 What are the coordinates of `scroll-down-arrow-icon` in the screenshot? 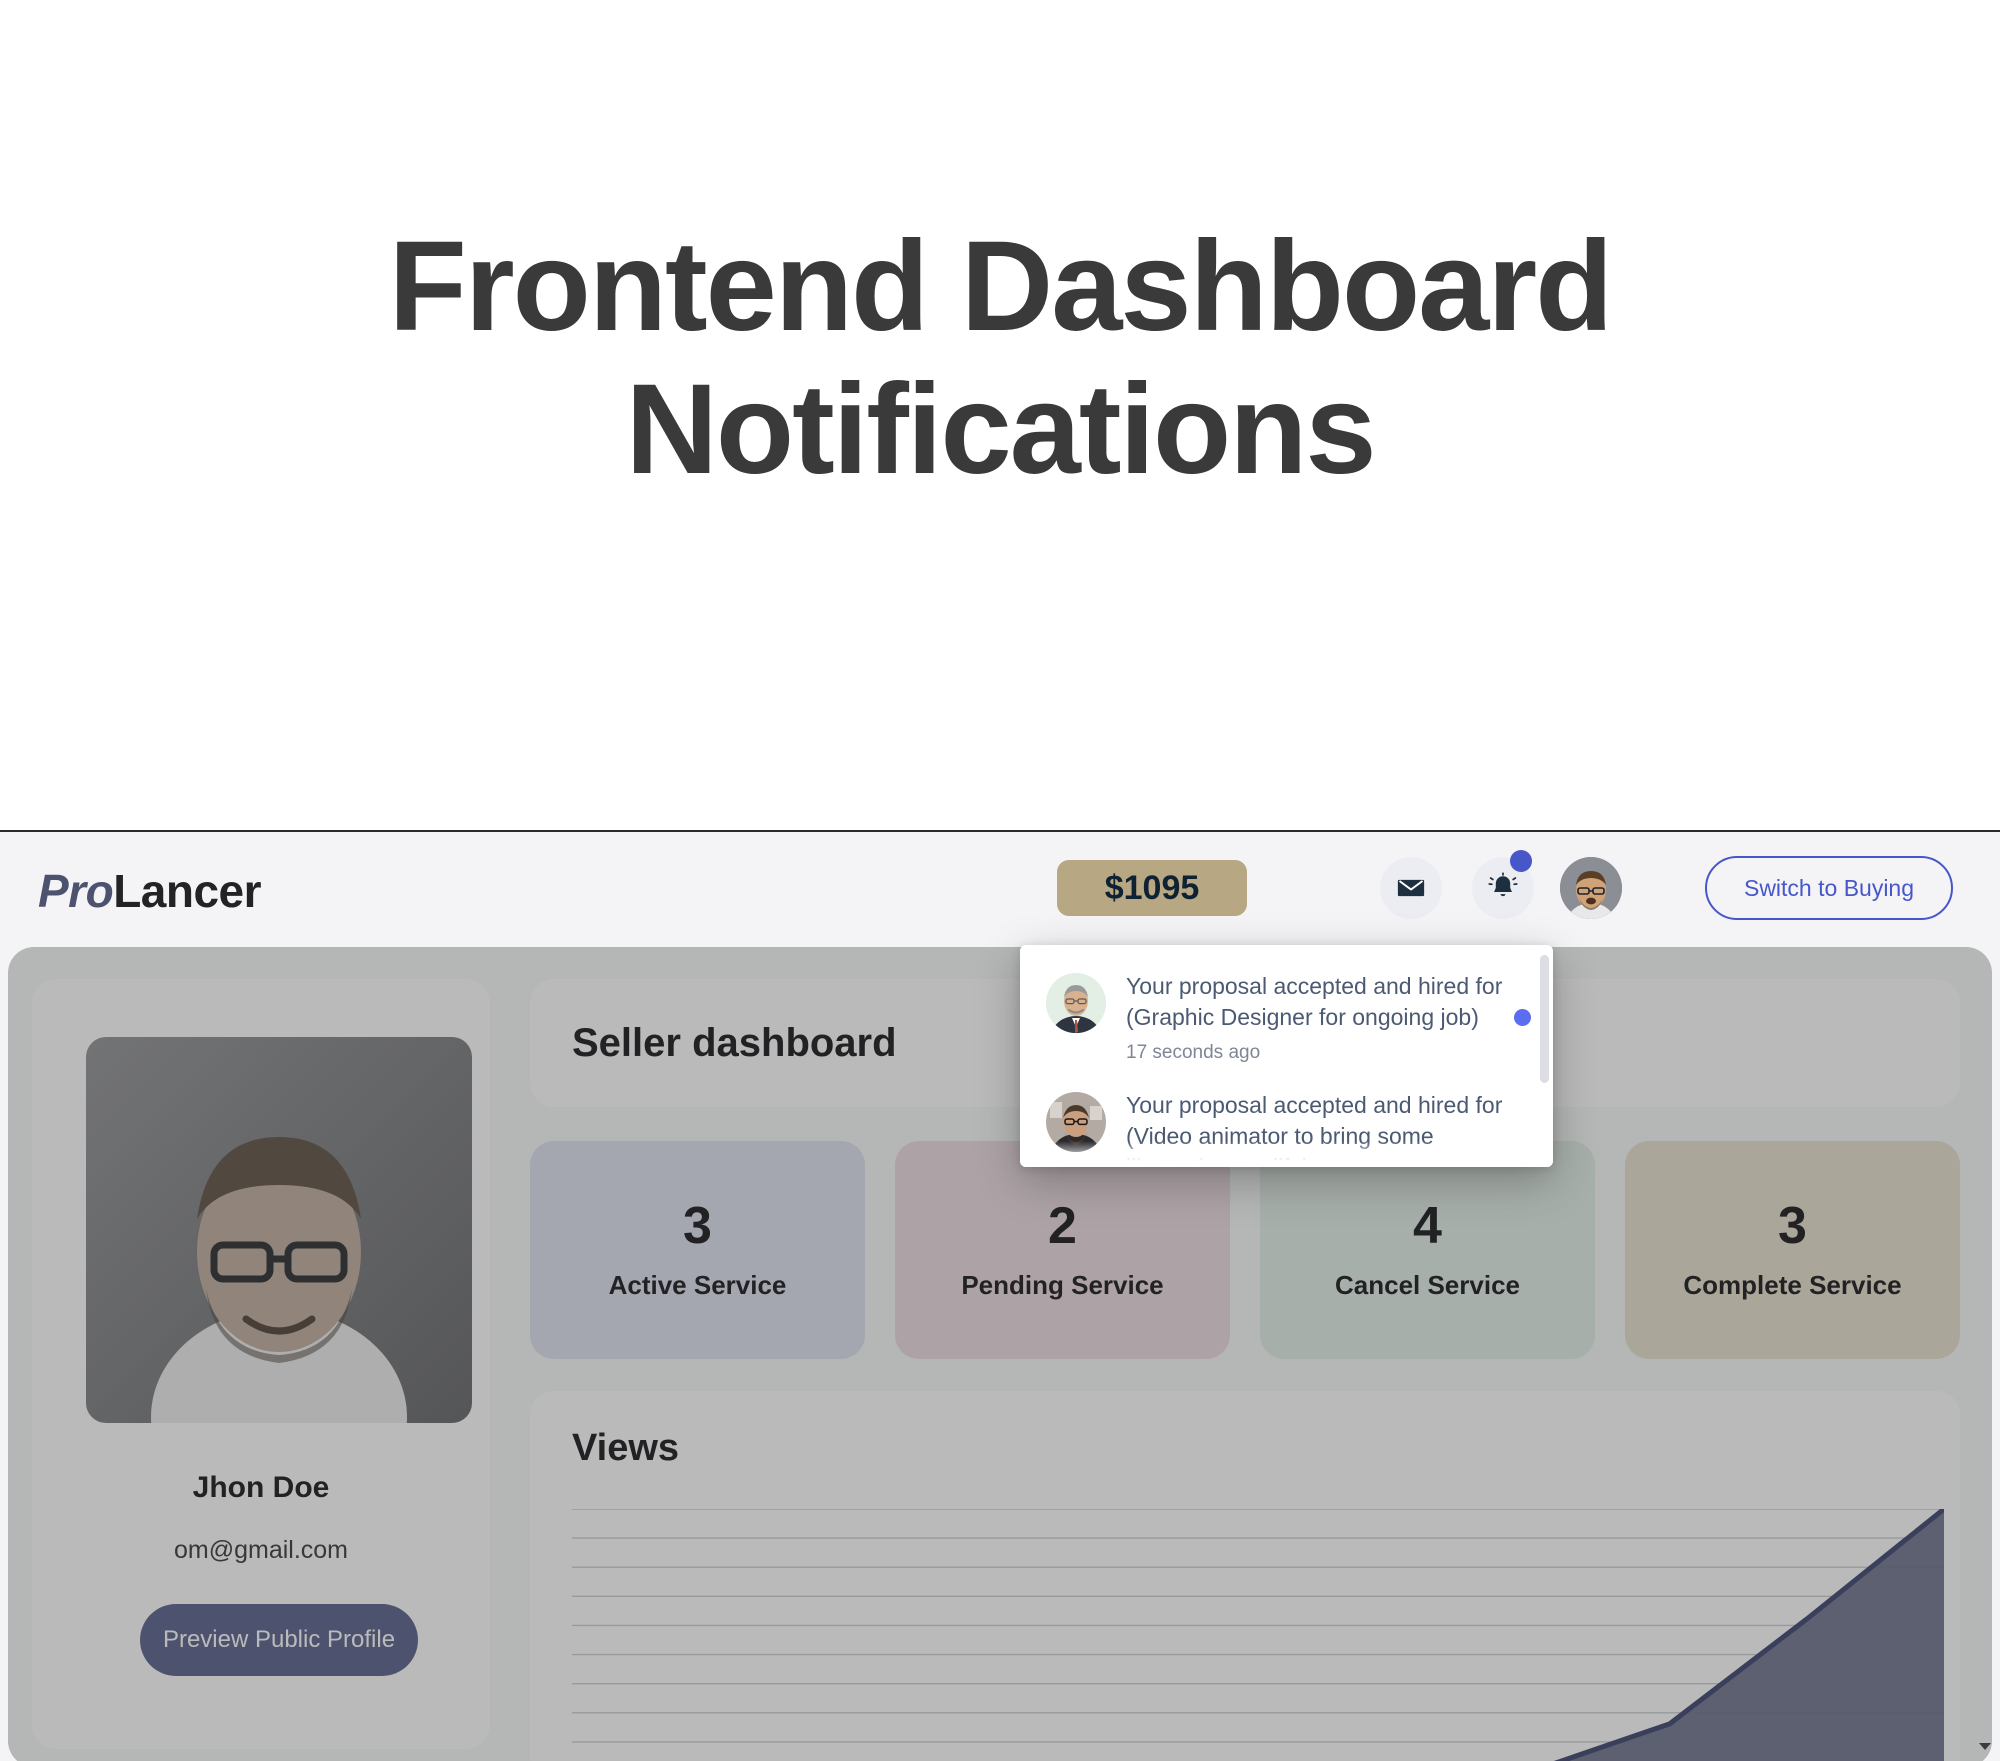 It's located at (1985, 1746).